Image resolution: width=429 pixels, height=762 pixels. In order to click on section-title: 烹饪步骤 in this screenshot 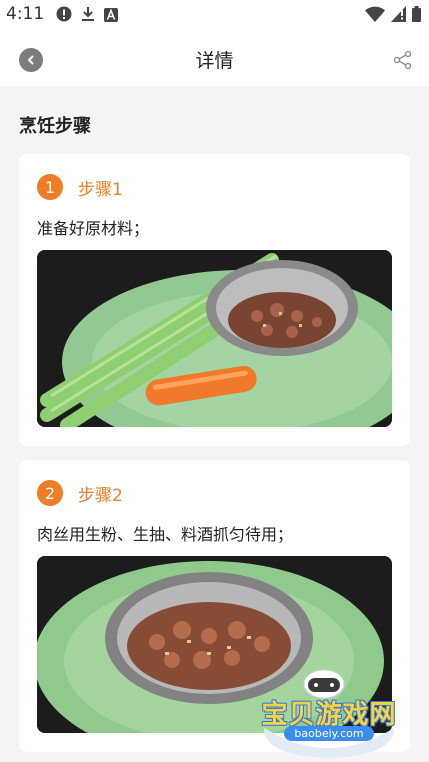, I will do `click(55, 126)`.